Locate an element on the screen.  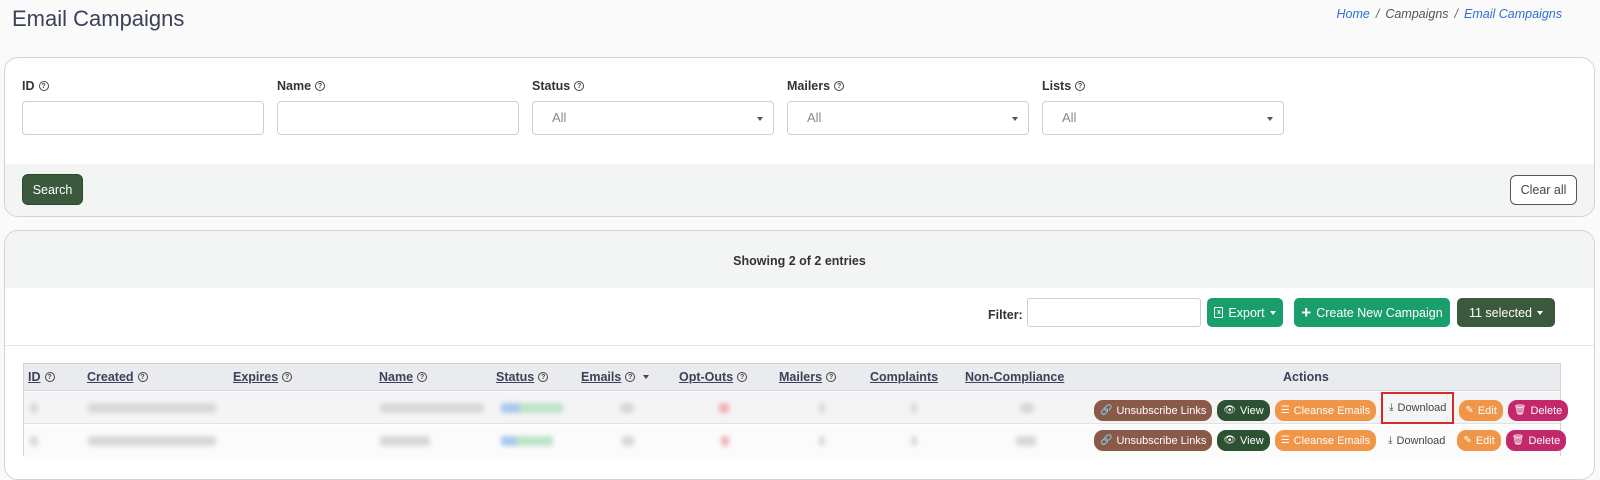
breadcrumb-home: Home is located at coordinates (1352, 14).